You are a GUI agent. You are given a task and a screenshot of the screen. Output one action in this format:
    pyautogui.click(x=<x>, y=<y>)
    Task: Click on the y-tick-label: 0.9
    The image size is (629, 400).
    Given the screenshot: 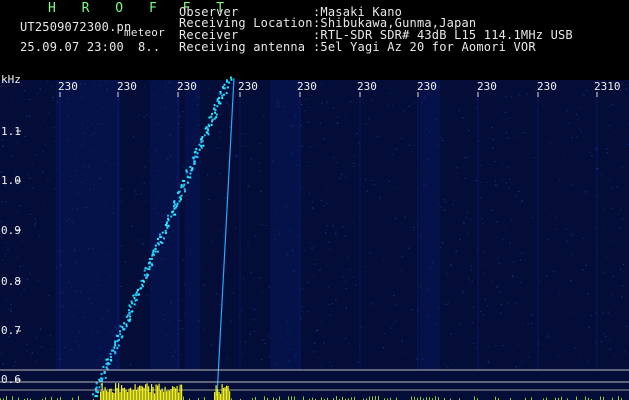 What is the action you would take?
    pyautogui.click(x=11, y=230)
    